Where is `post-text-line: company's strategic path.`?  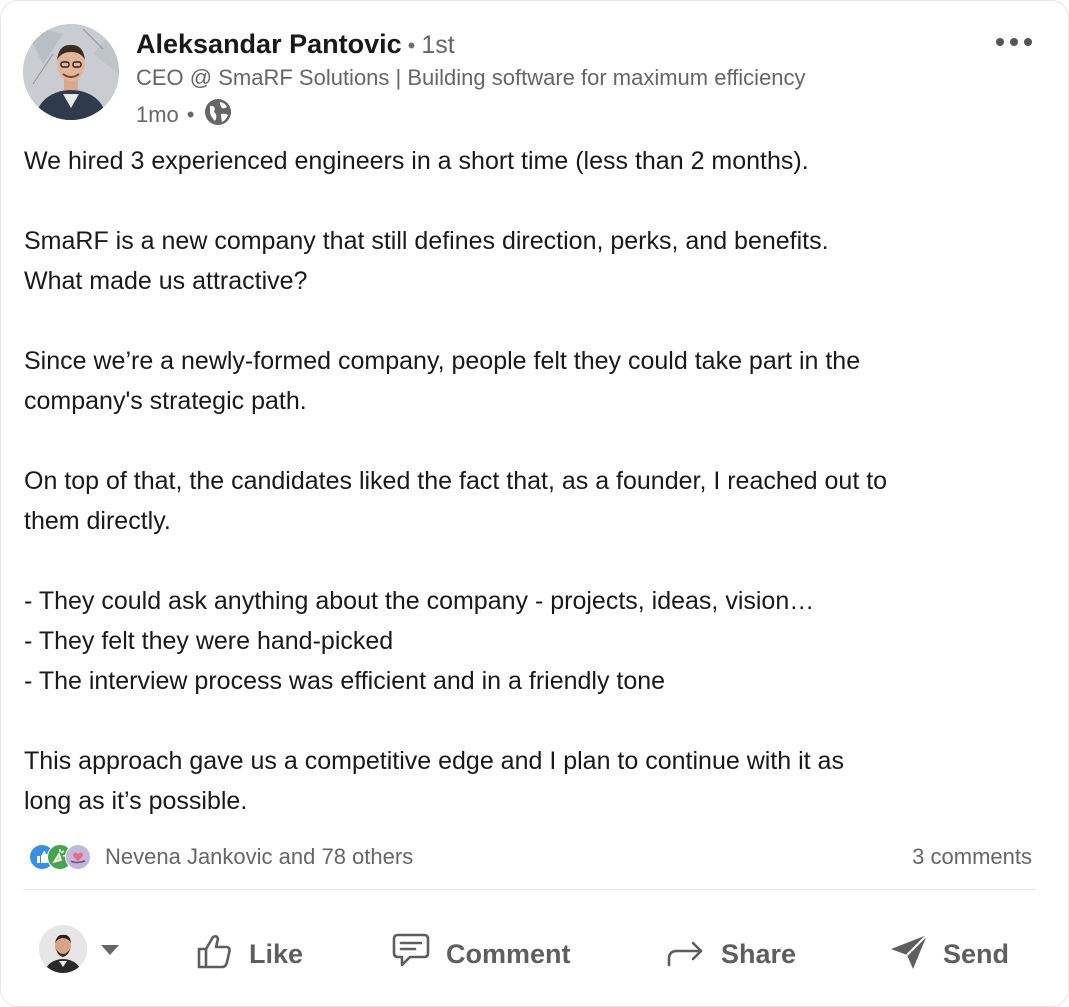 post-text-line: company's strategic path. is located at coordinates (165, 401).